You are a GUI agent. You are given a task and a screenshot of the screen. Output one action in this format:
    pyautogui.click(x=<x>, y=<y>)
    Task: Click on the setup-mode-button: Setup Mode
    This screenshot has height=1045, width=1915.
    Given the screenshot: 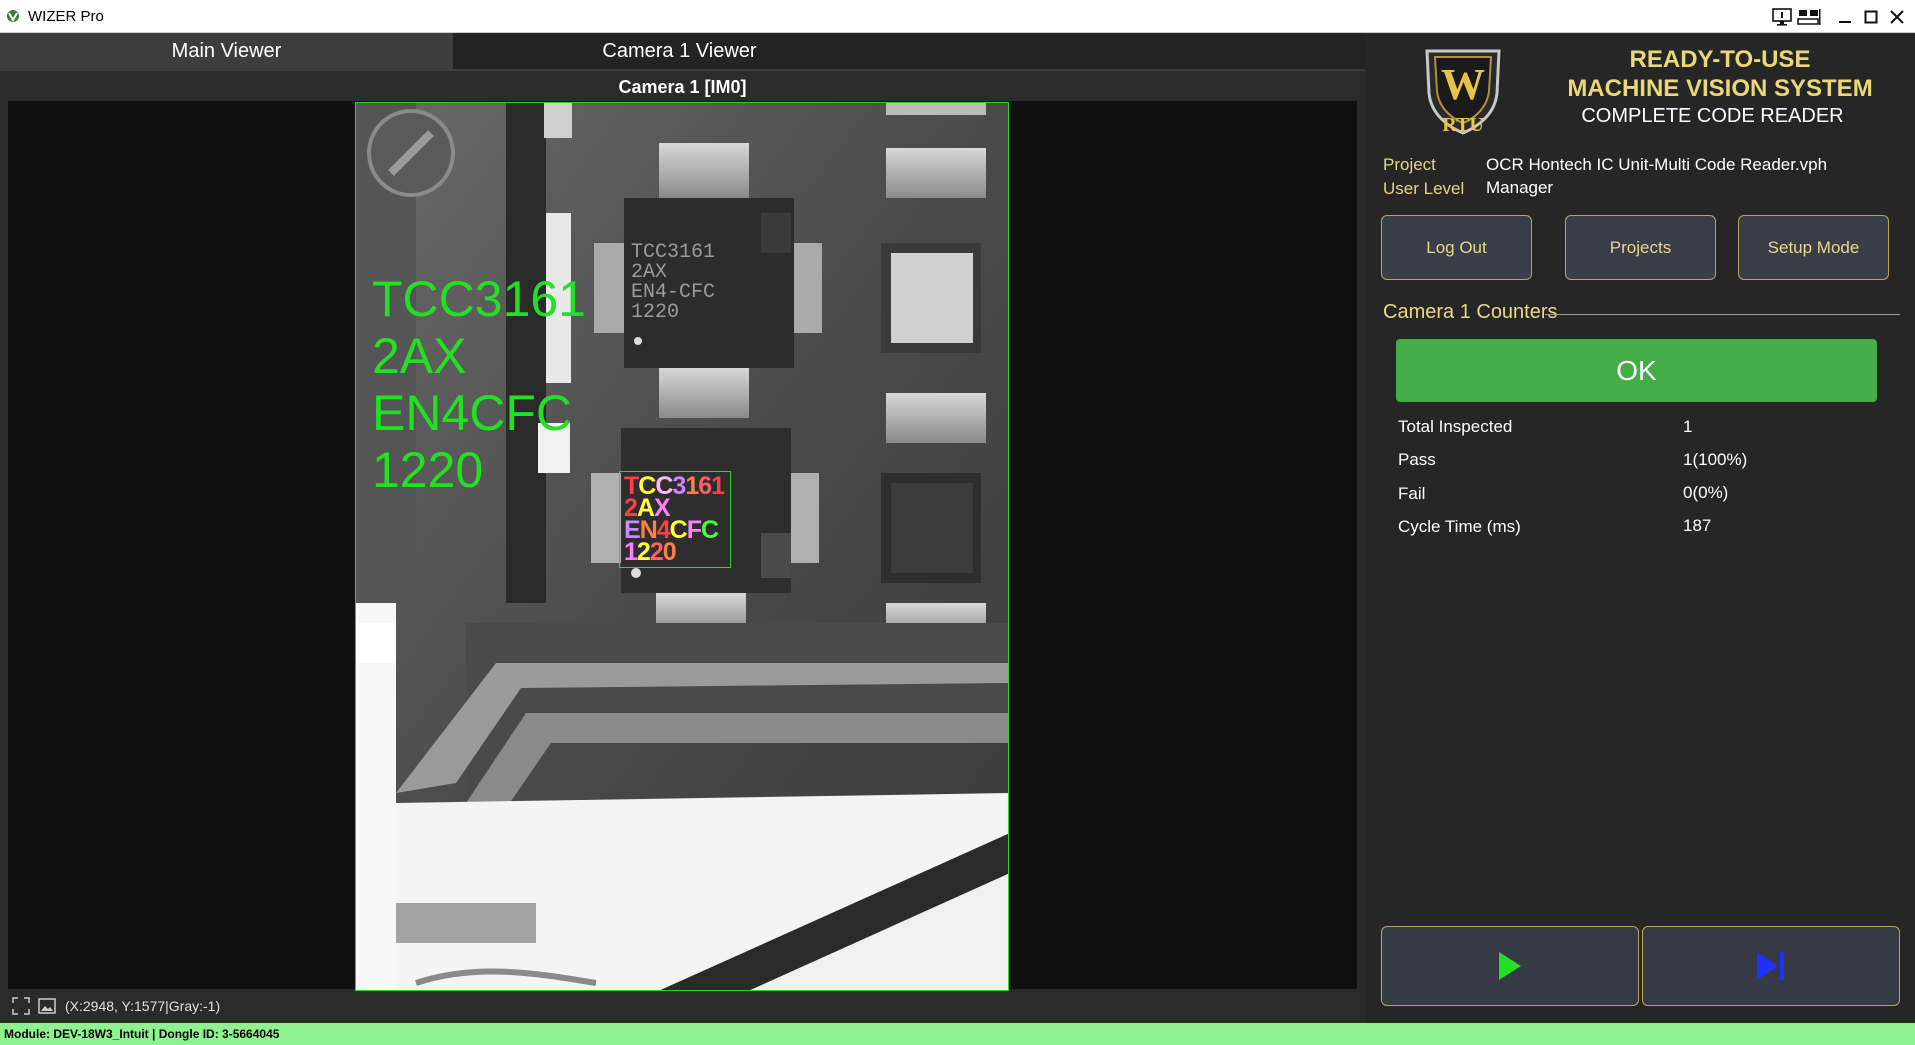 What is the action you would take?
    pyautogui.click(x=1813, y=247)
    